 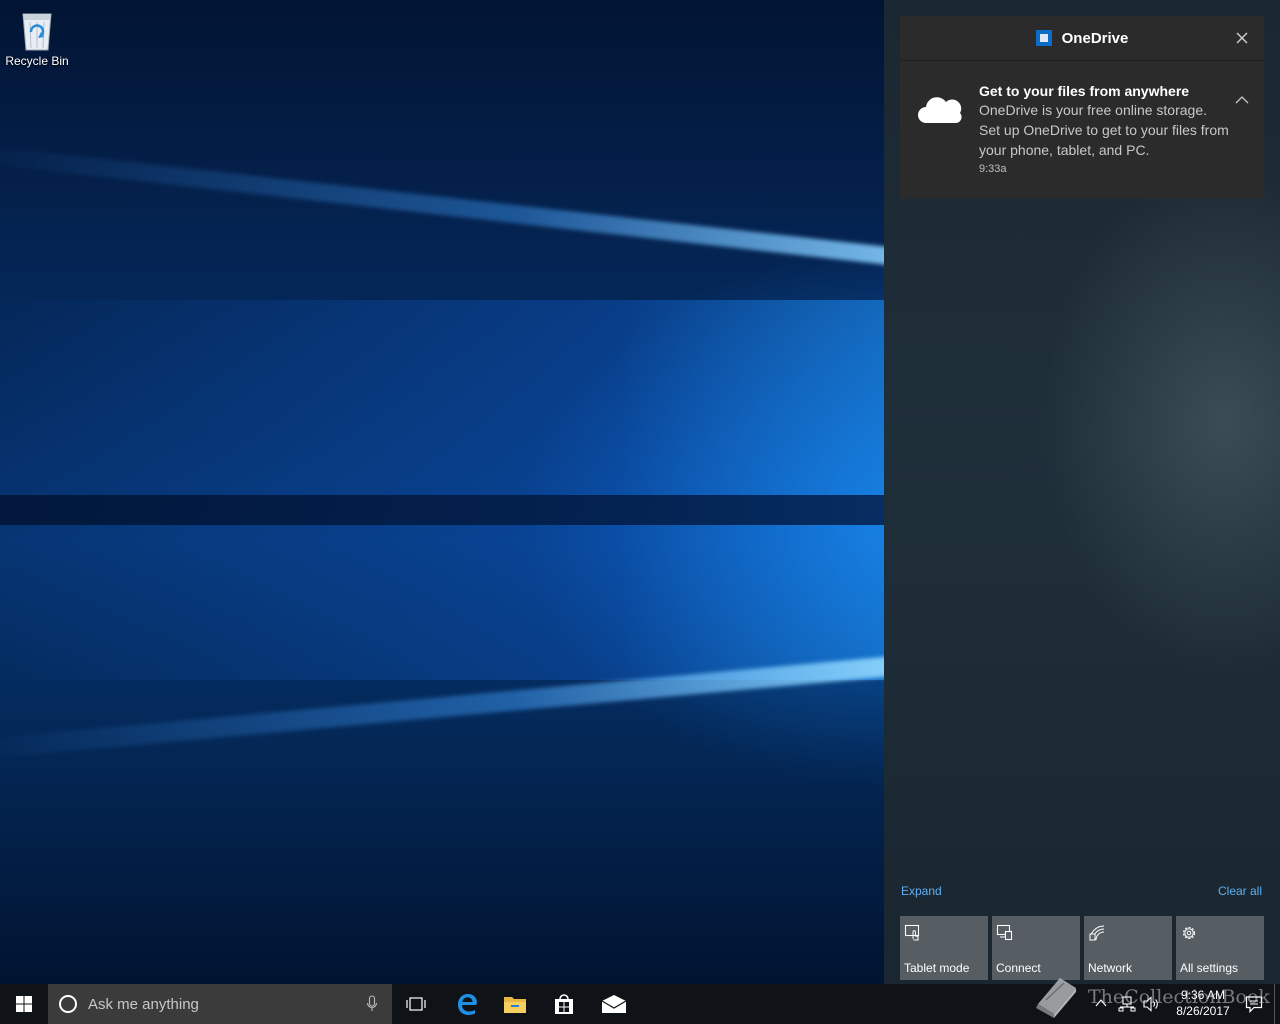 I want to click on file-explorer-taskbar-button, so click(x=515, y=1004).